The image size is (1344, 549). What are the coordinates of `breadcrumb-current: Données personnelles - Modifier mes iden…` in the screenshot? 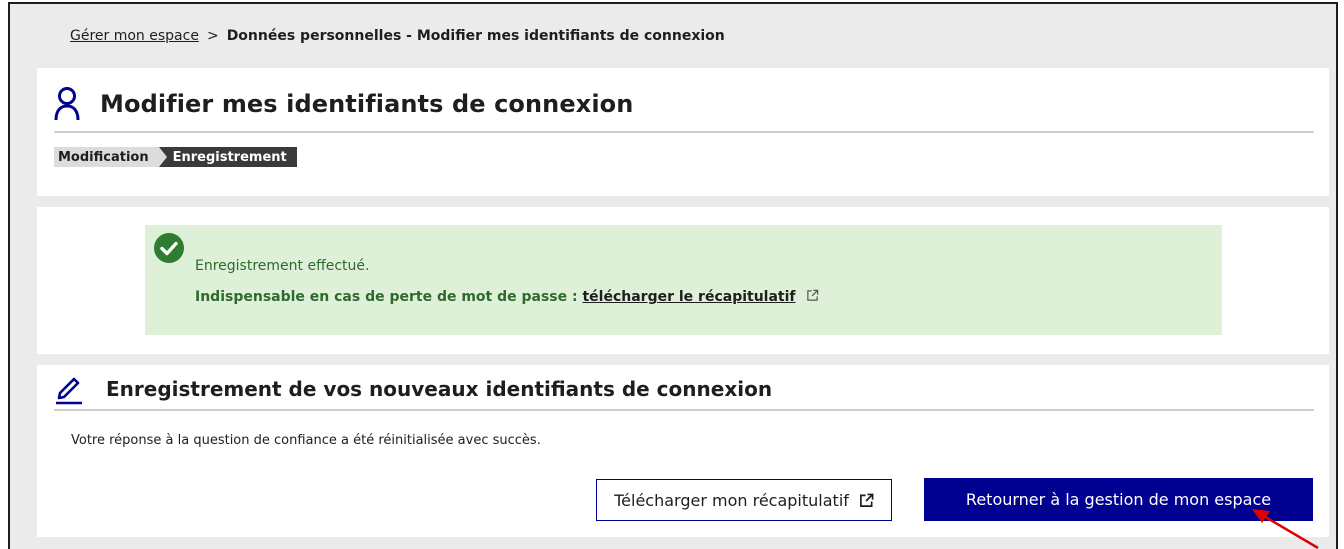 It's located at (475, 36).